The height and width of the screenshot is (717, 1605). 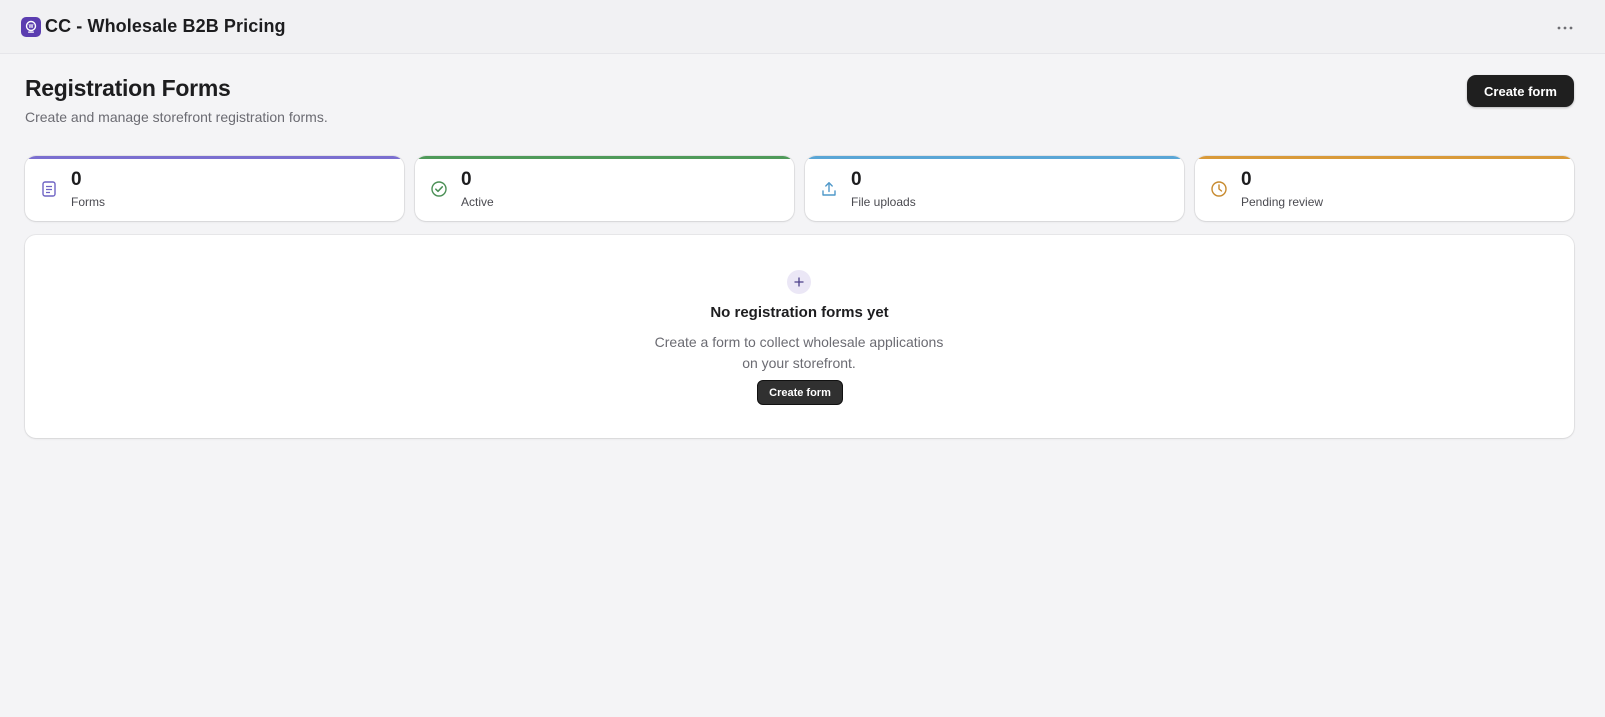 What do you see at coordinates (1520, 91) in the screenshot?
I see `create-form-button: Create form` at bounding box center [1520, 91].